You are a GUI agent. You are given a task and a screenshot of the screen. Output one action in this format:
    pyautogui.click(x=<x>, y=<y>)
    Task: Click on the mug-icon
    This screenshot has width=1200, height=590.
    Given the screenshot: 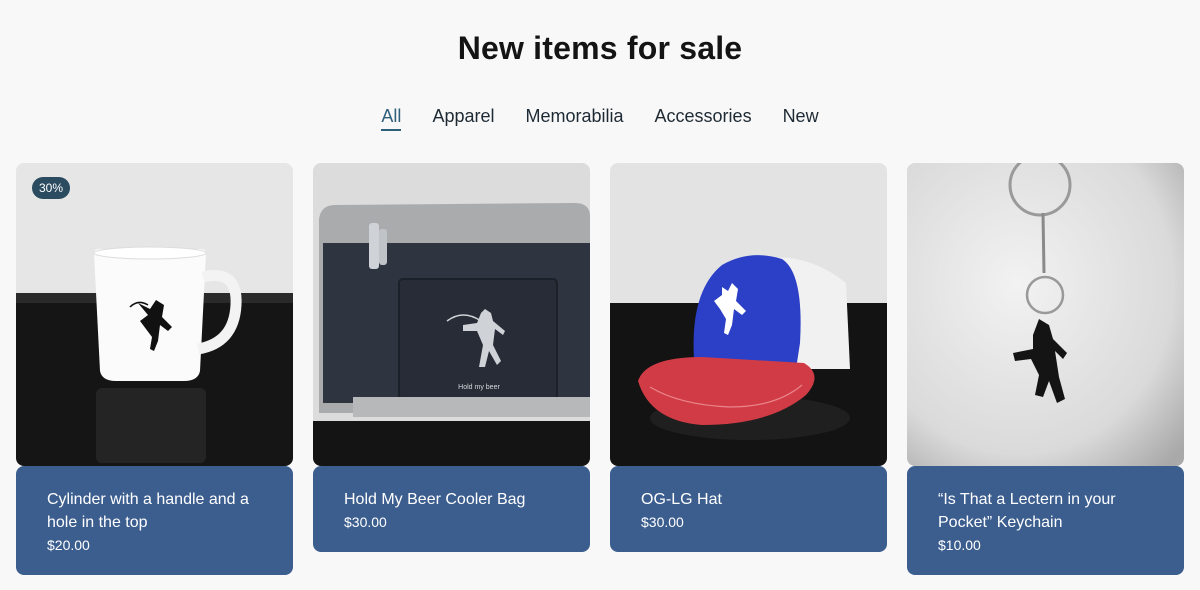 What is the action you would take?
    pyautogui.click(x=154, y=314)
    